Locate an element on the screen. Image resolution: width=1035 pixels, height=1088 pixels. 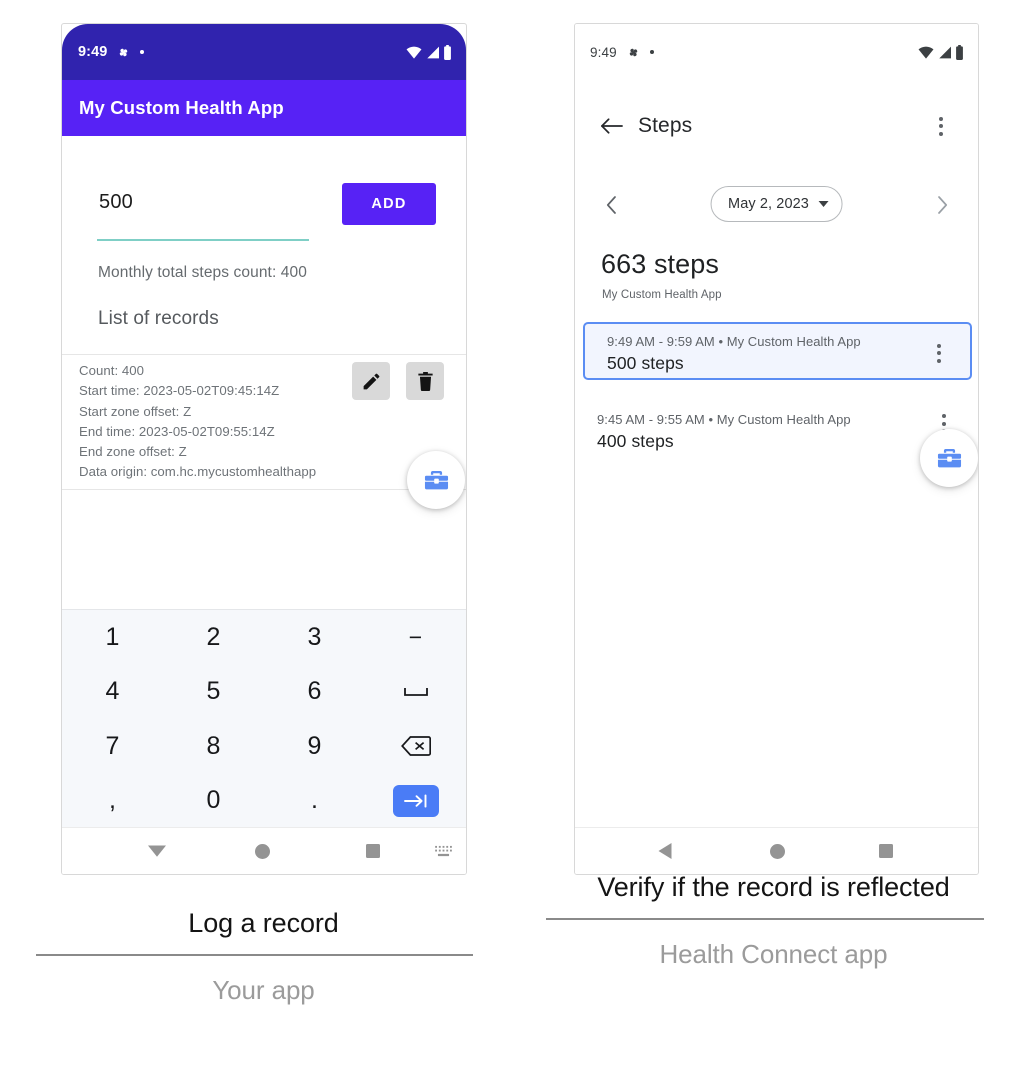
key-backspace is located at coordinates (415, 746).